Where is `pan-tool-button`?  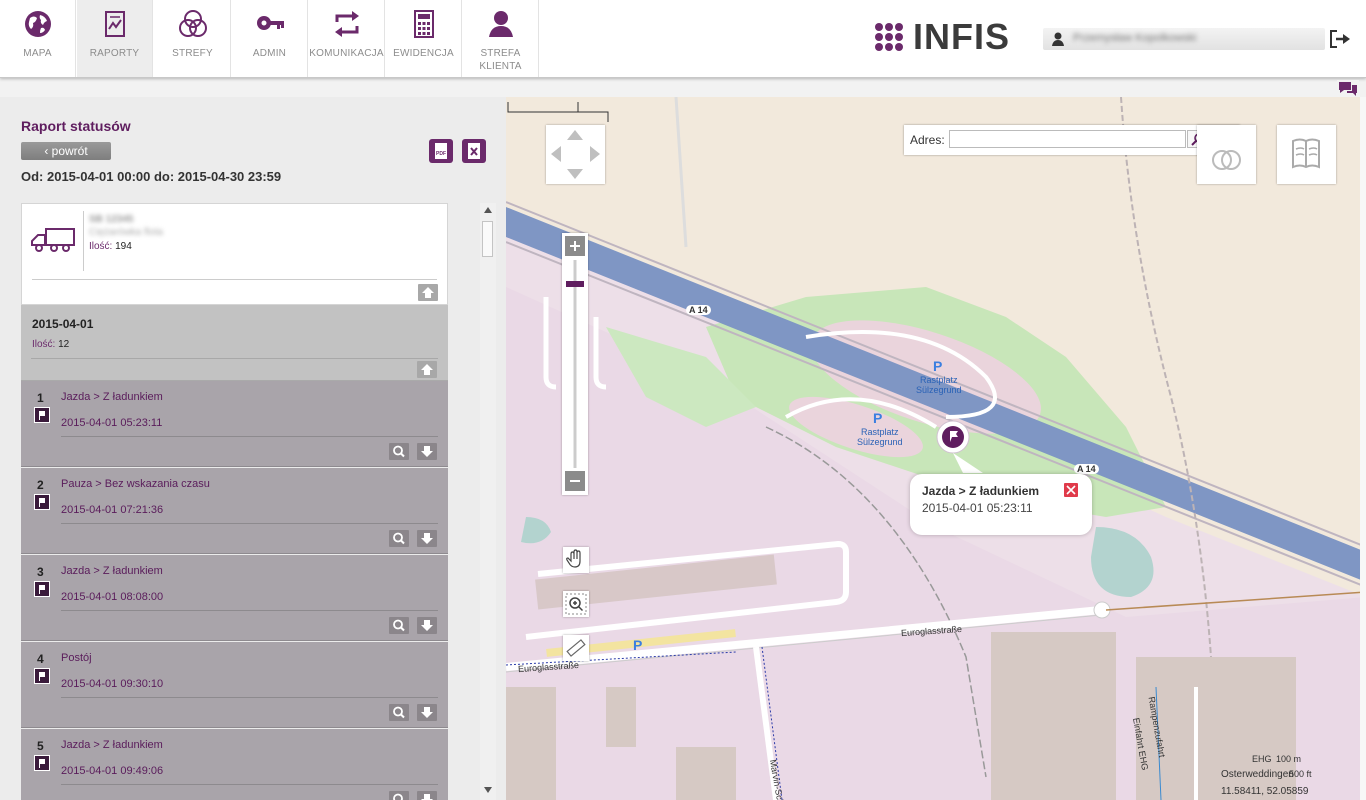 pan-tool-button is located at coordinates (576, 560).